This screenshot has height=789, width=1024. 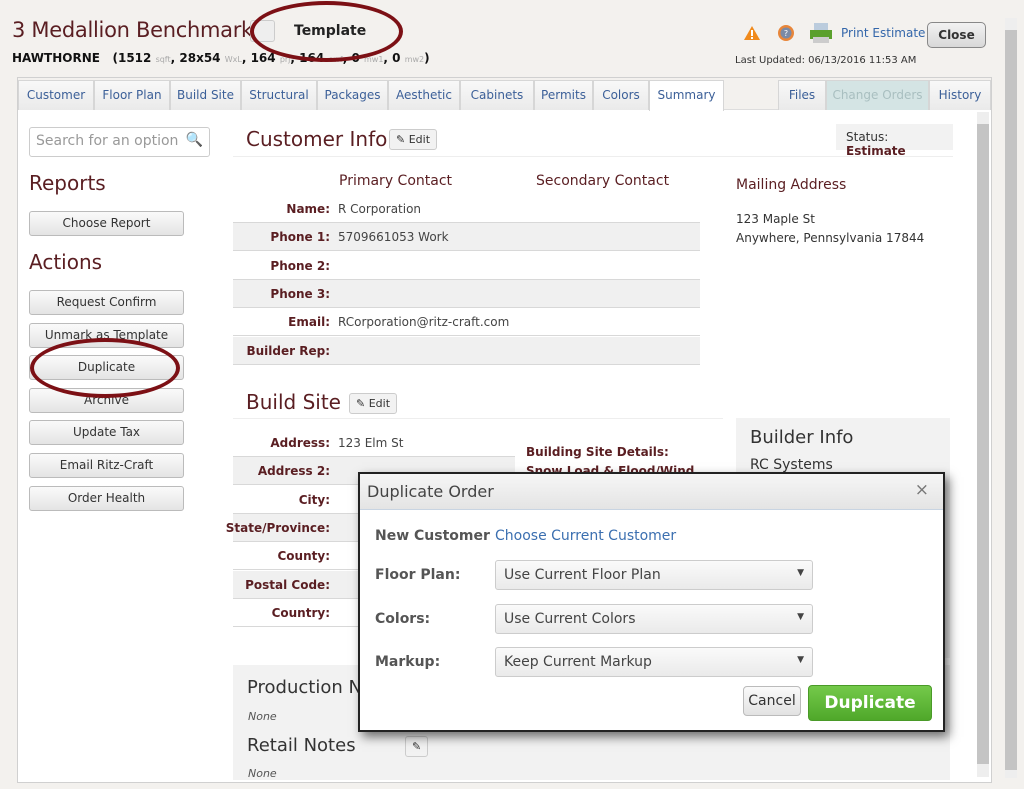 What do you see at coordinates (432, 536) in the screenshot?
I see `new-customer-label: New Customer` at bounding box center [432, 536].